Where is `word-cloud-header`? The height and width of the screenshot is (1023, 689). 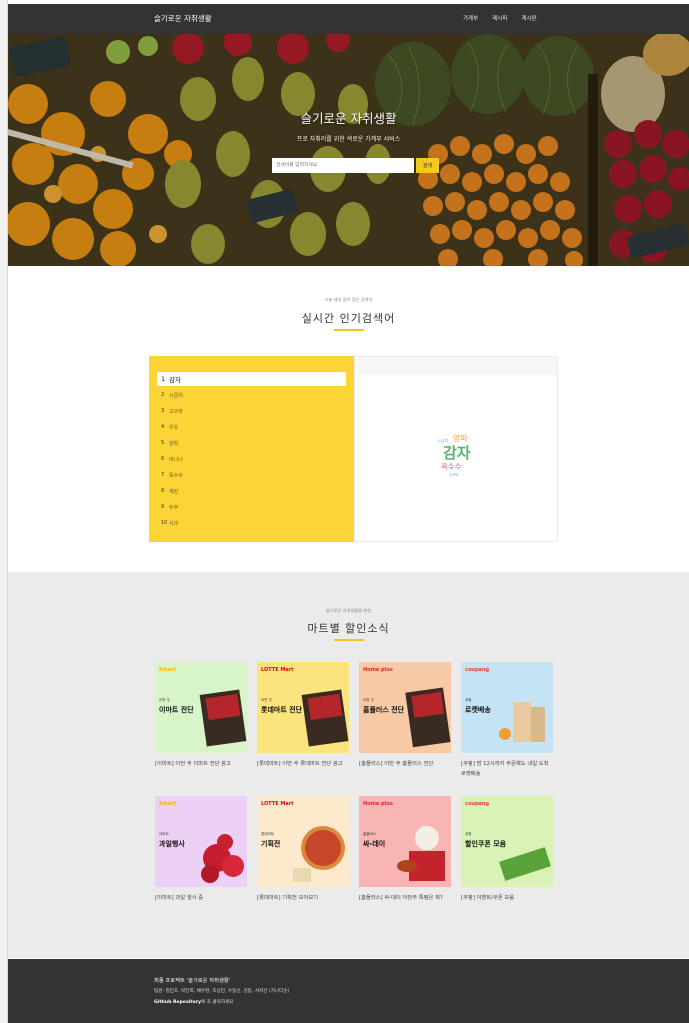 word-cloud-header is located at coordinates (456, 366).